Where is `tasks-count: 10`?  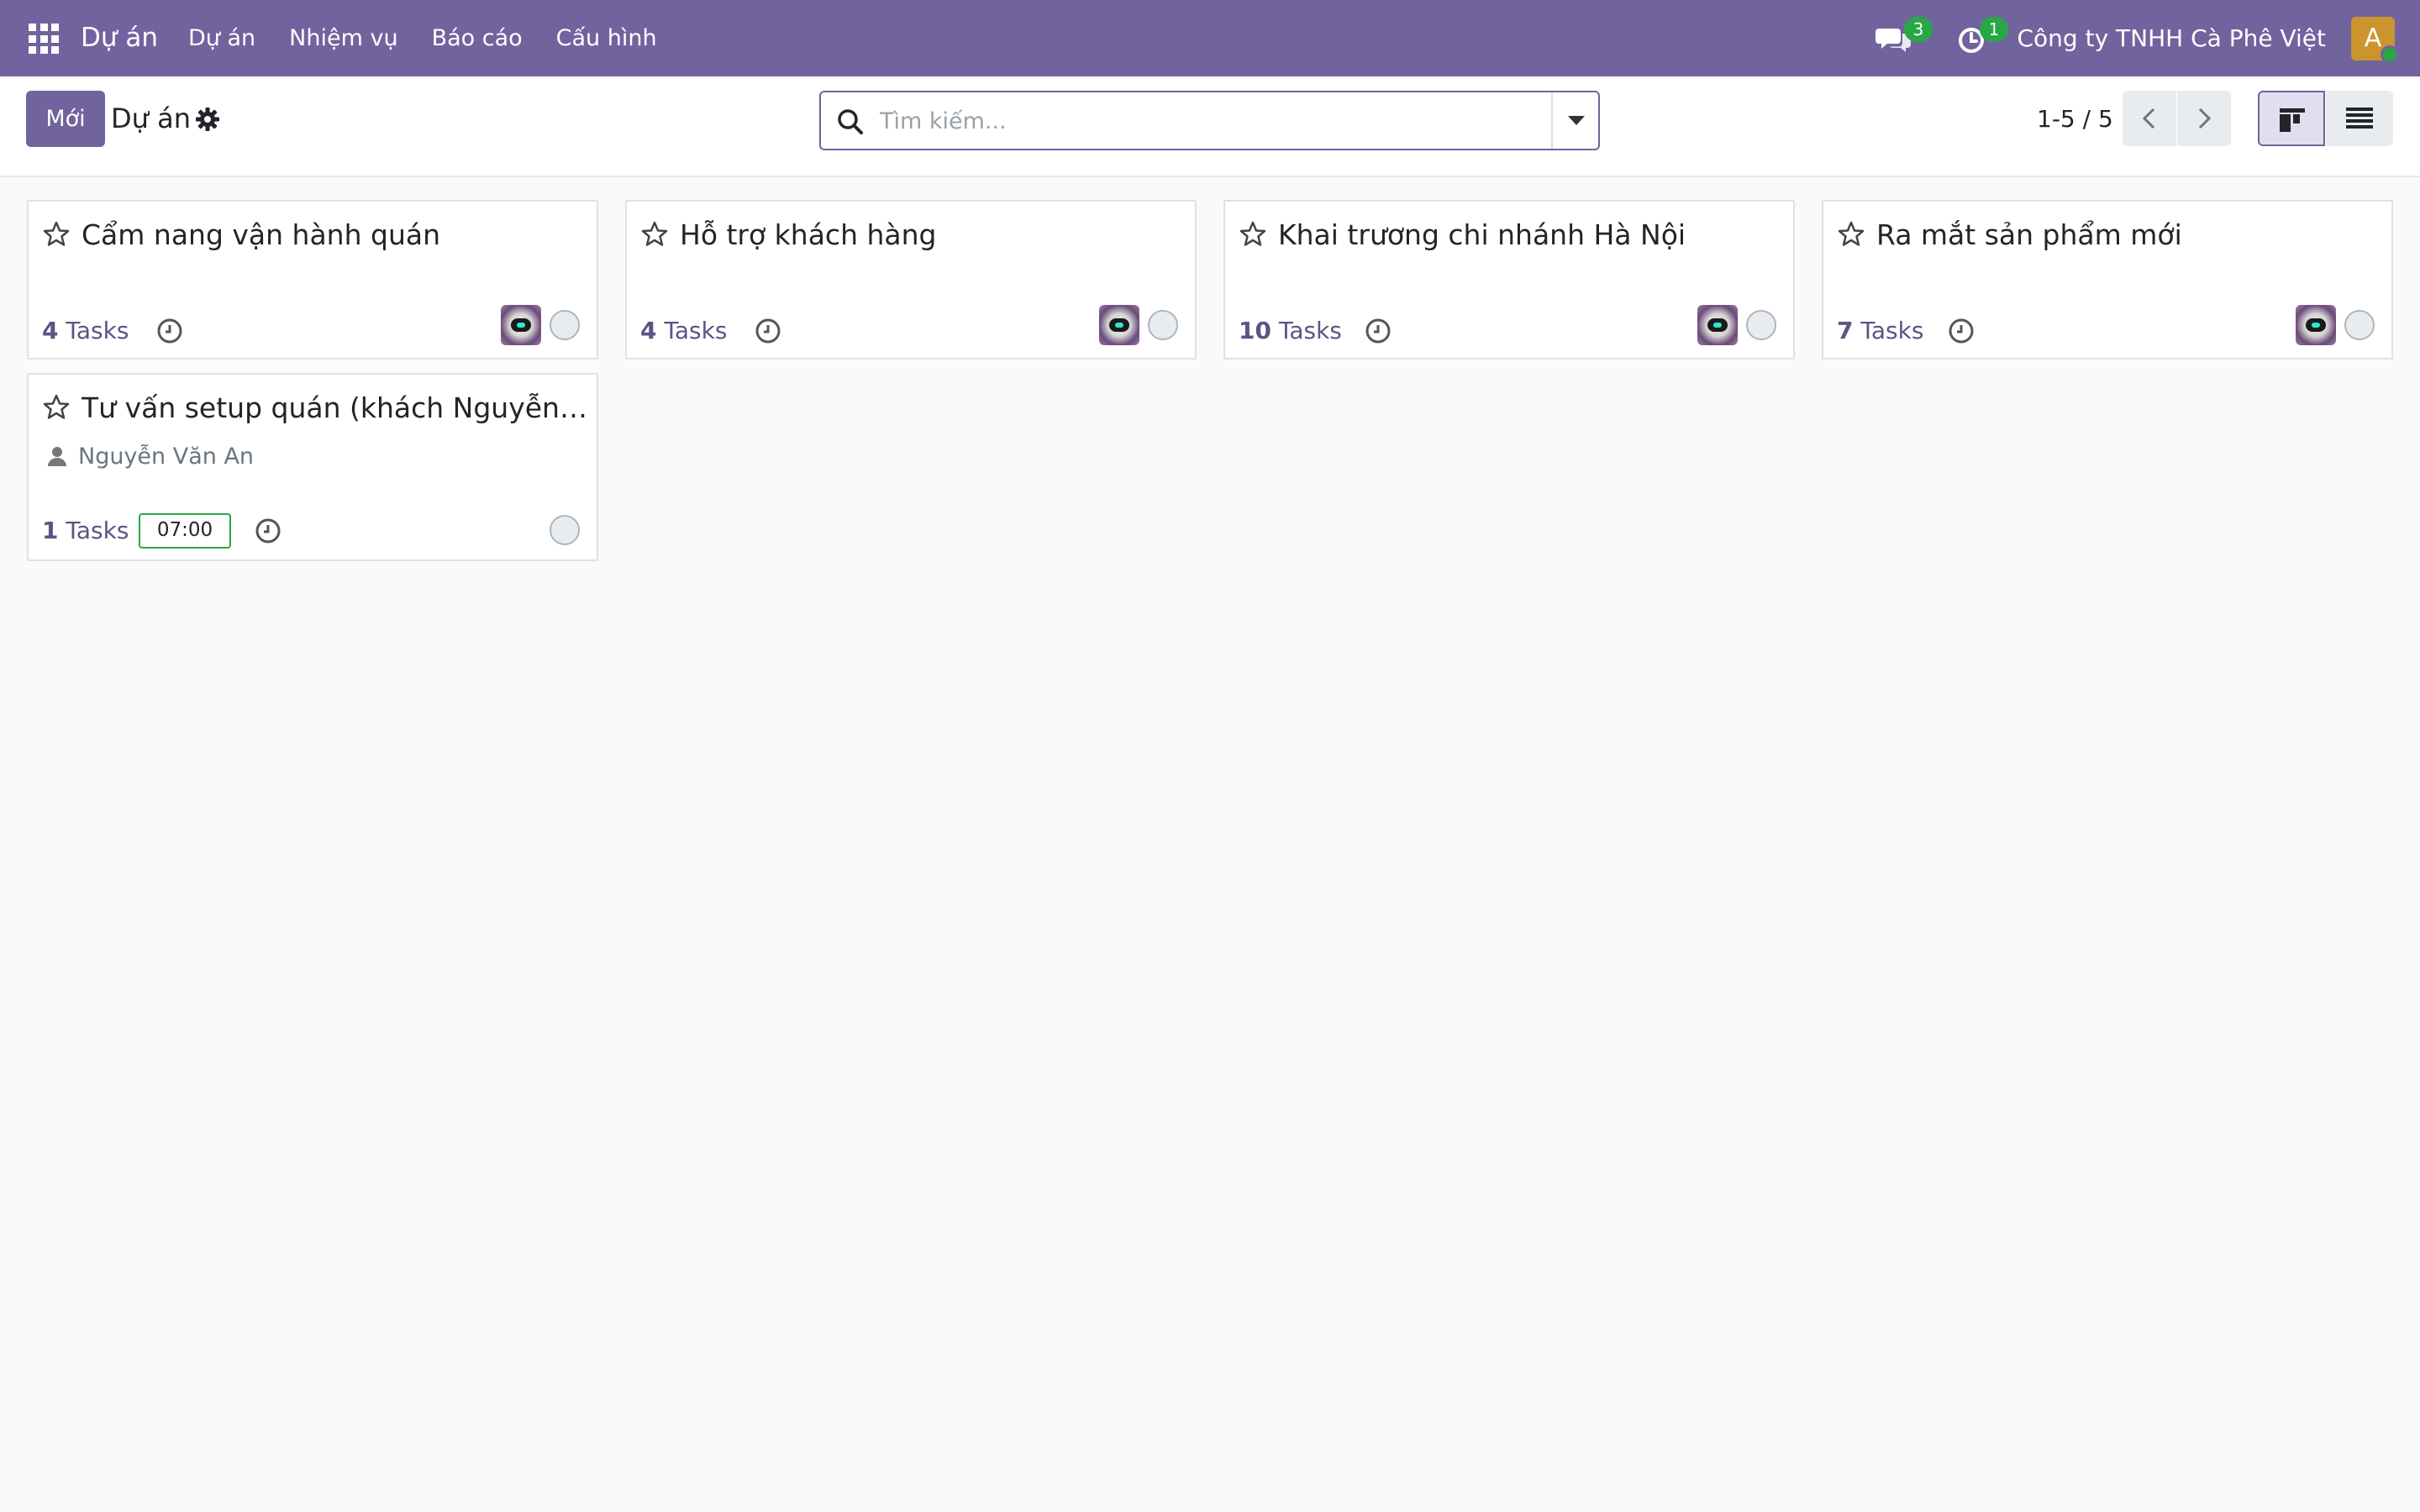
tasks-count: 10 is located at coordinates (1255, 330).